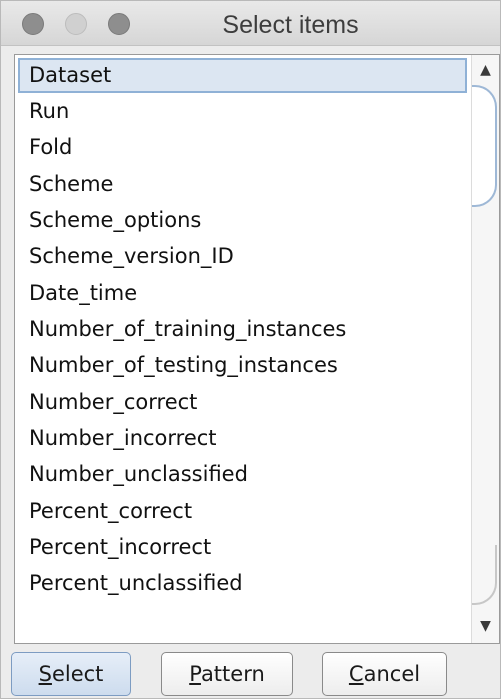 The image size is (501, 699). Describe the element at coordinates (485, 626) in the screenshot. I see `scroll-down-arrow-icon: ▼` at that location.